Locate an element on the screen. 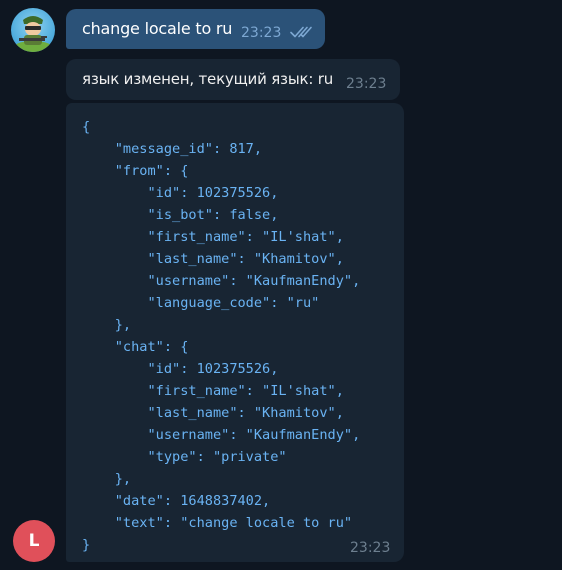 The image size is (562, 570). code-line: "message_id": 817, is located at coordinates (172, 149).